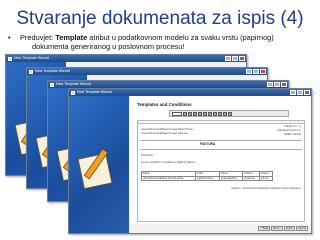  Describe the element at coordinates (195, 113) in the screenshot. I see `underline-icon` at that location.